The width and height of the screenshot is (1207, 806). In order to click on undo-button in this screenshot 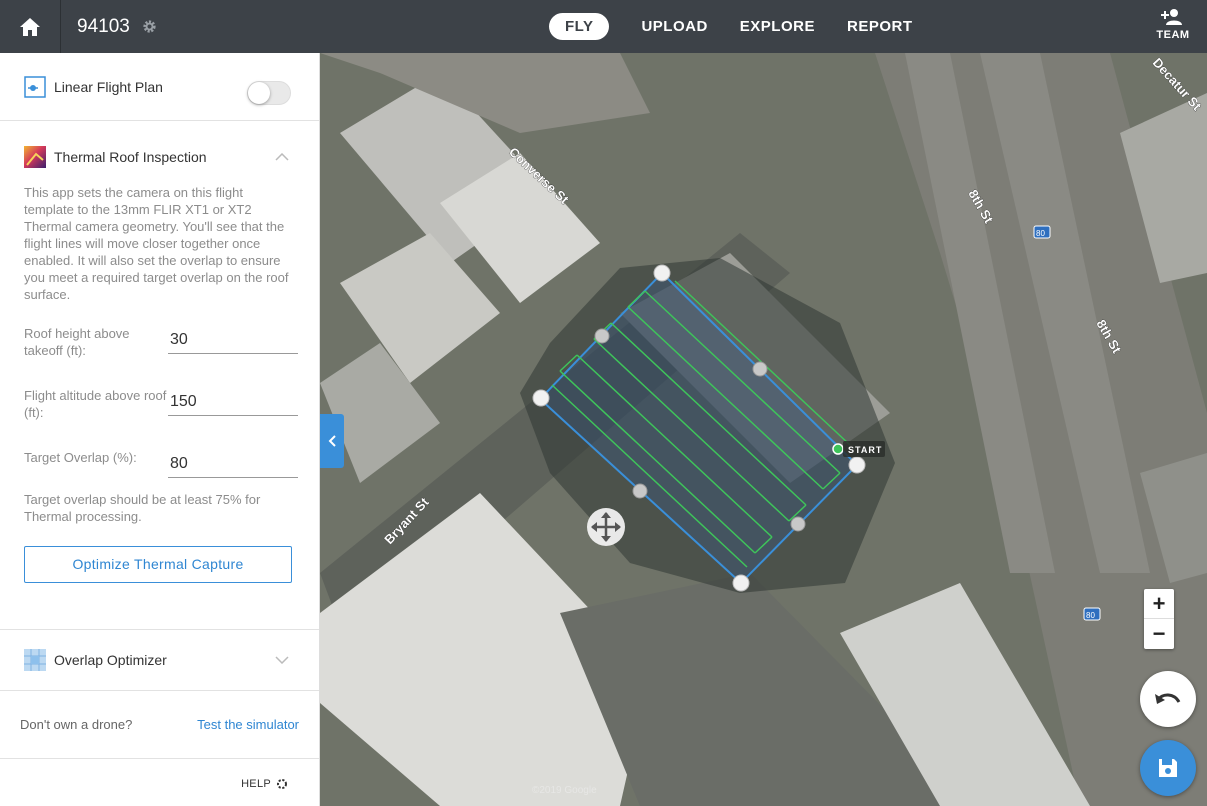, I will do `click(1168, 699)`.